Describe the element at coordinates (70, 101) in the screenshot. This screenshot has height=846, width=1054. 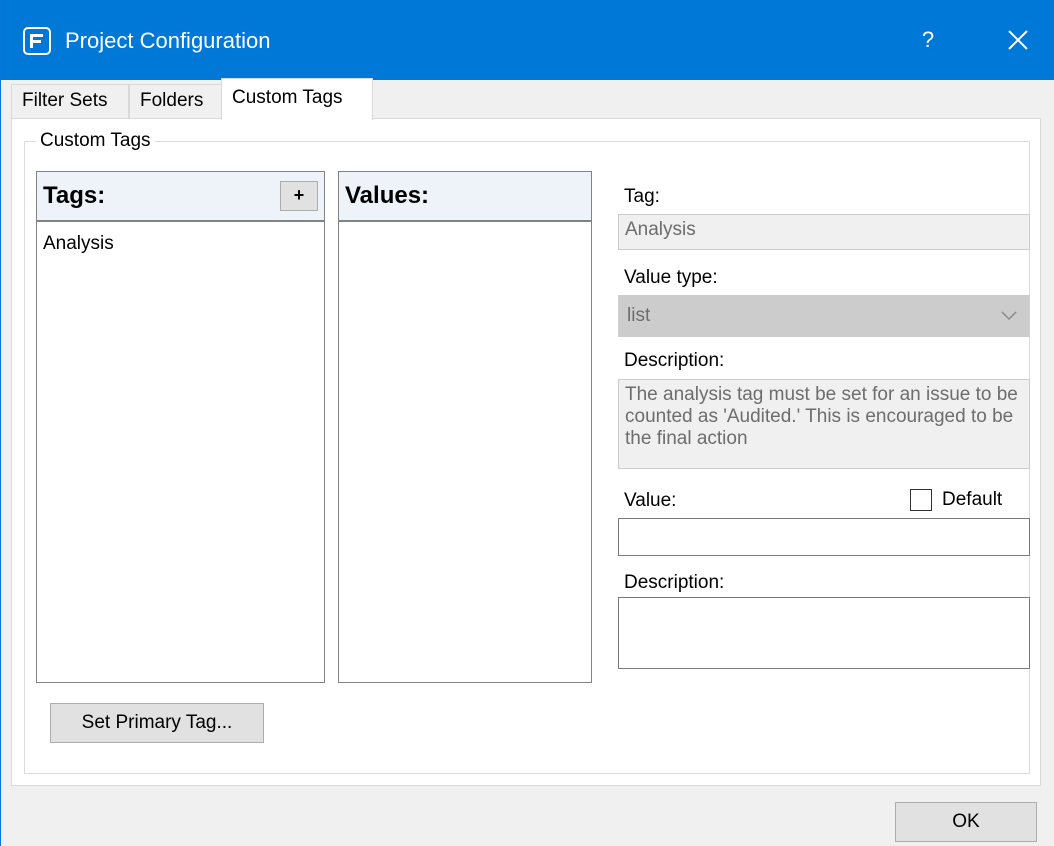
I see `tab-filter-sets: Filter Sets` at that location.